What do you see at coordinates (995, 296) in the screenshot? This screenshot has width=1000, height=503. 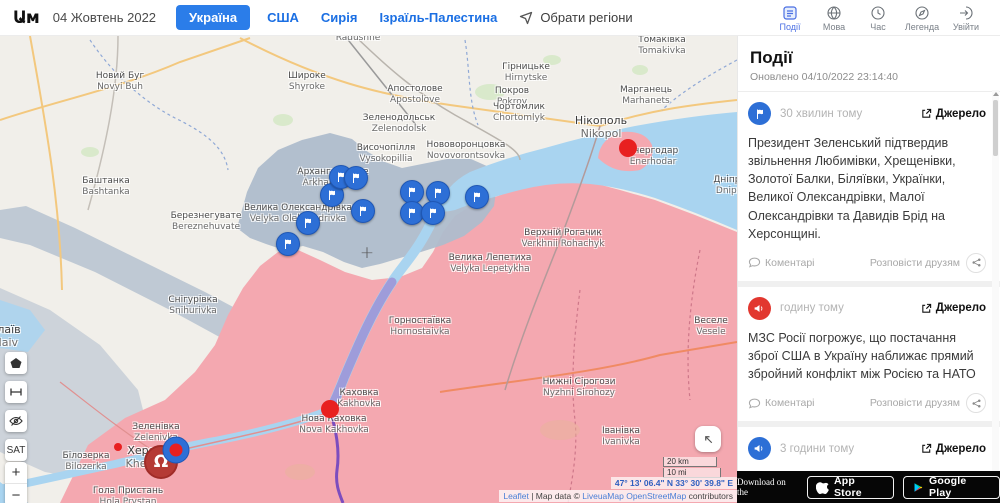 I see `sidebar-scrollbar` at bounding box center [995, 296].